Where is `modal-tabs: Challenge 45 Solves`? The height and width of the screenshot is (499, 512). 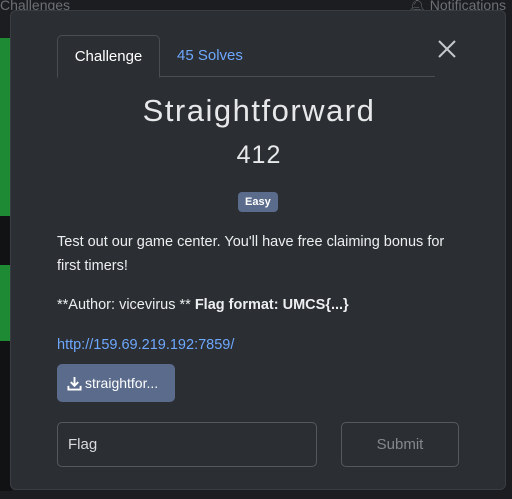 modal-tabs: Challenge 45 Solves is located at coordinates (246, 56).